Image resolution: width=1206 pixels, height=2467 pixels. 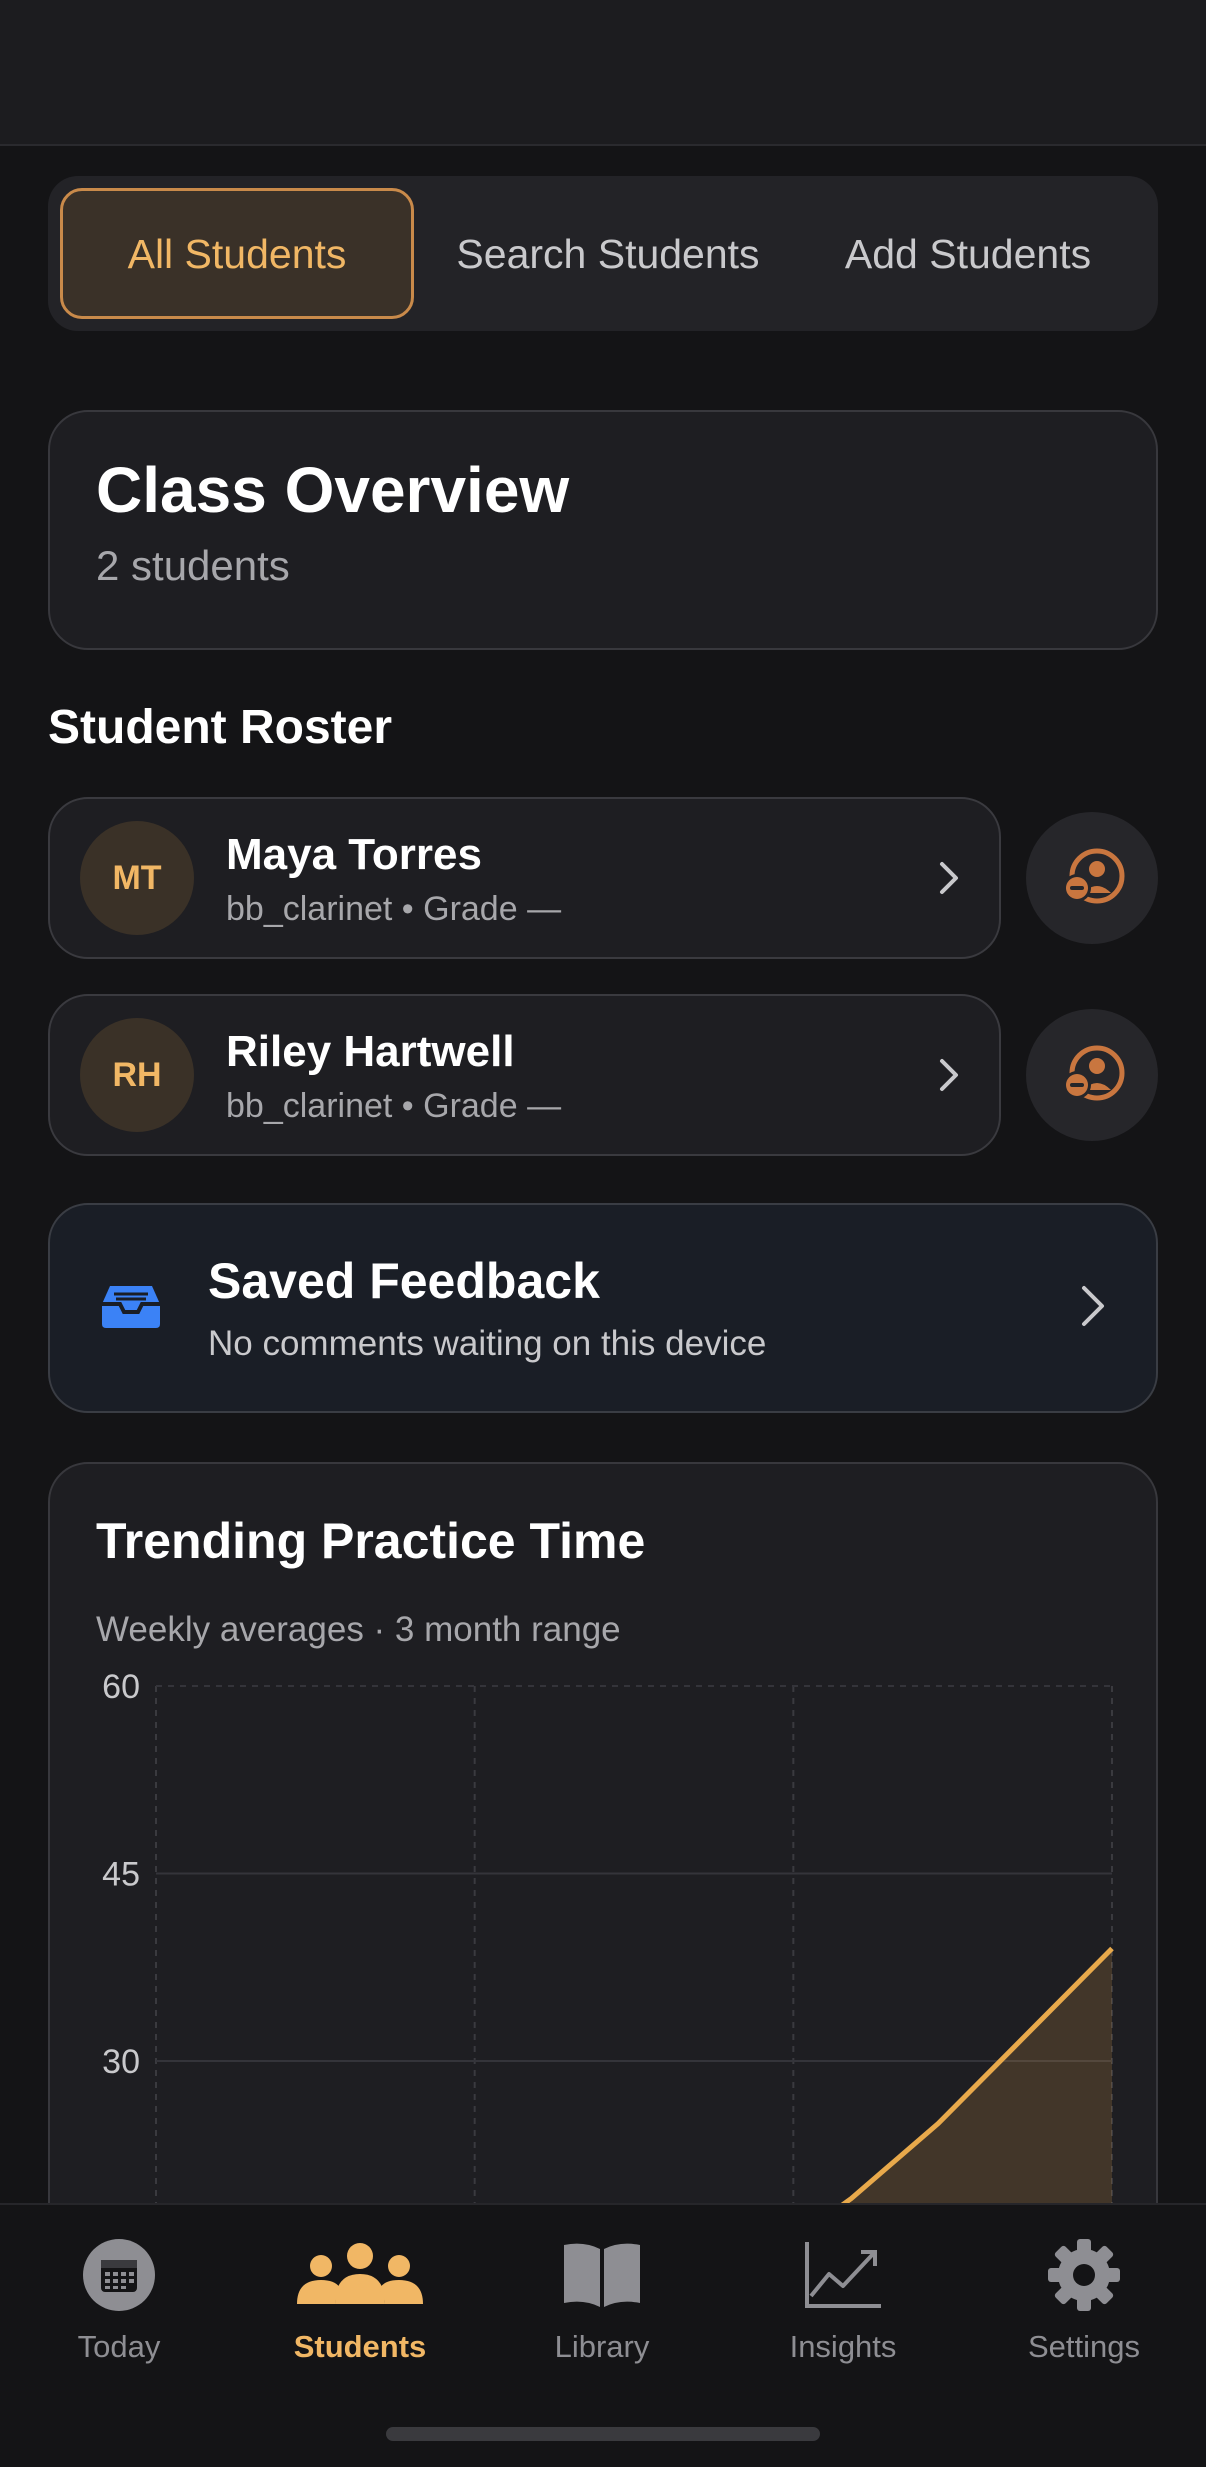 I want to click on tab-students: Students, so click(x=360, y=2300).